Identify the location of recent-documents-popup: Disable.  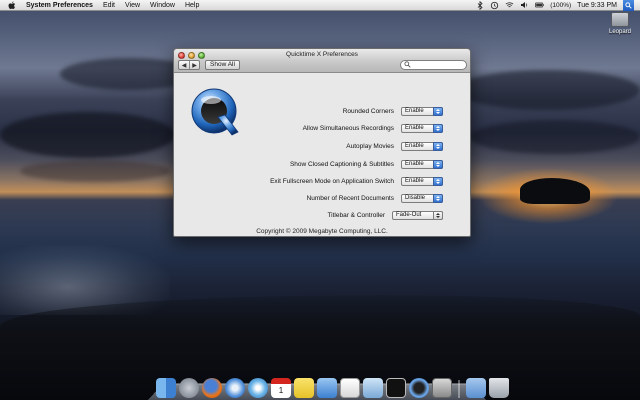
(422, 198).